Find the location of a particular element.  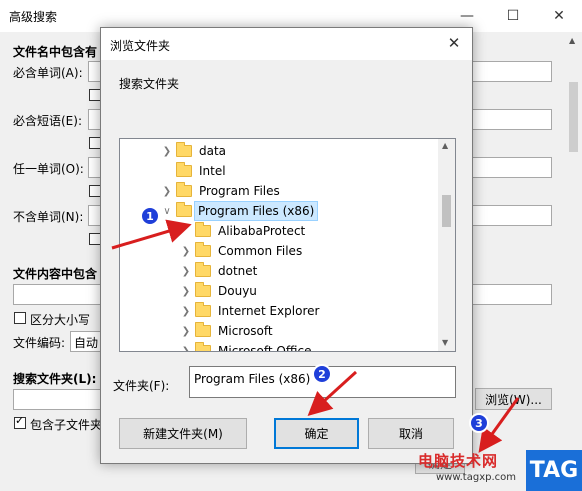

annotation-badge-2: 2 is located at coordinates (322, 374).